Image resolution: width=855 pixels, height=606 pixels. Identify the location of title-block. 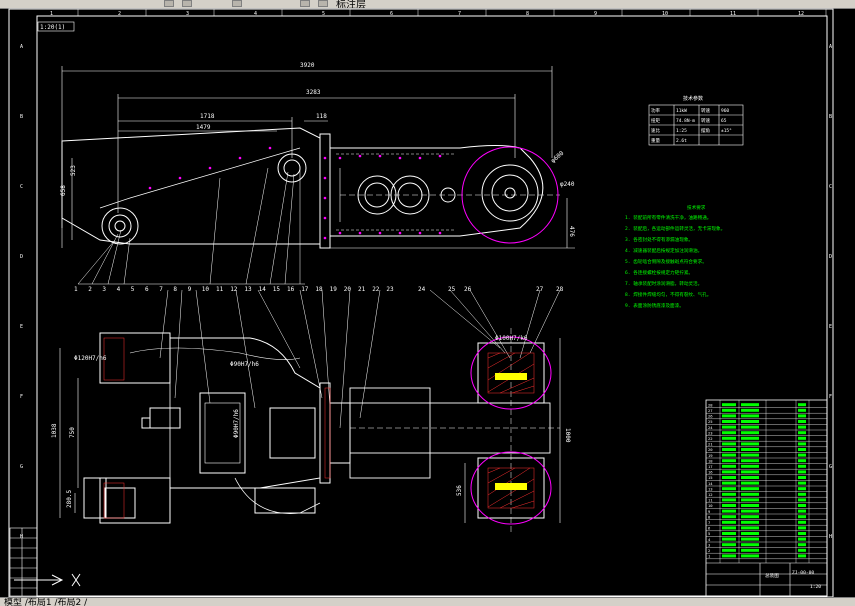
(766, 579).